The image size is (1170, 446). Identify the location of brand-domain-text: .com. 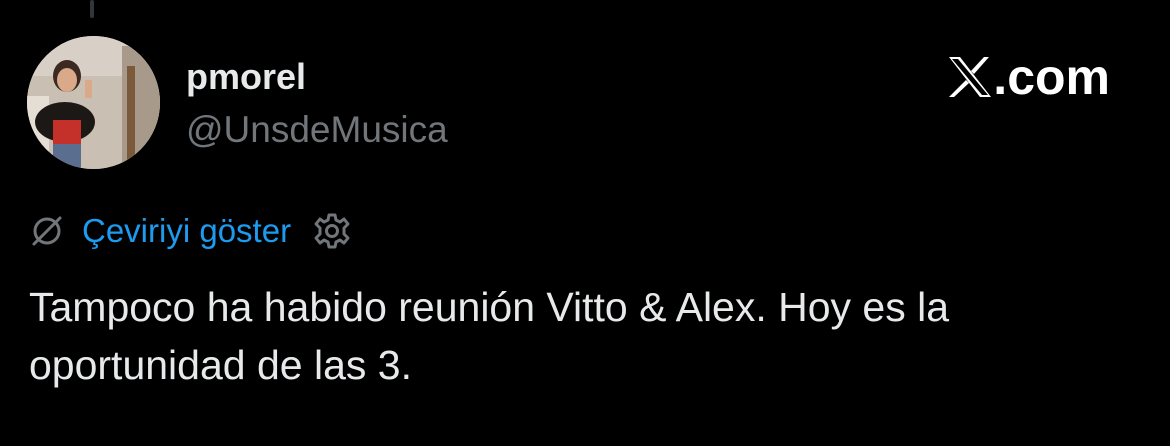
(1051, 77).